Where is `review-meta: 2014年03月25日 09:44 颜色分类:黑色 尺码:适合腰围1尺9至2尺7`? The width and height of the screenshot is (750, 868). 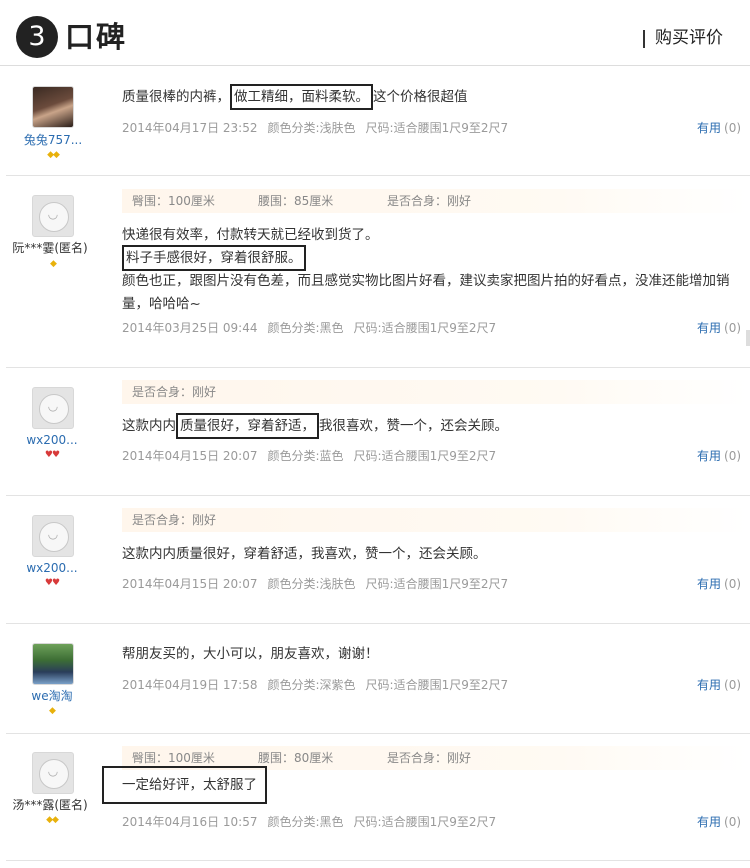 review-meta: 2014年03月25日 09:44 颜色分类:黑色 尺码:适合腰围1尺9至2尺7 is located at coordinates (314, 328).